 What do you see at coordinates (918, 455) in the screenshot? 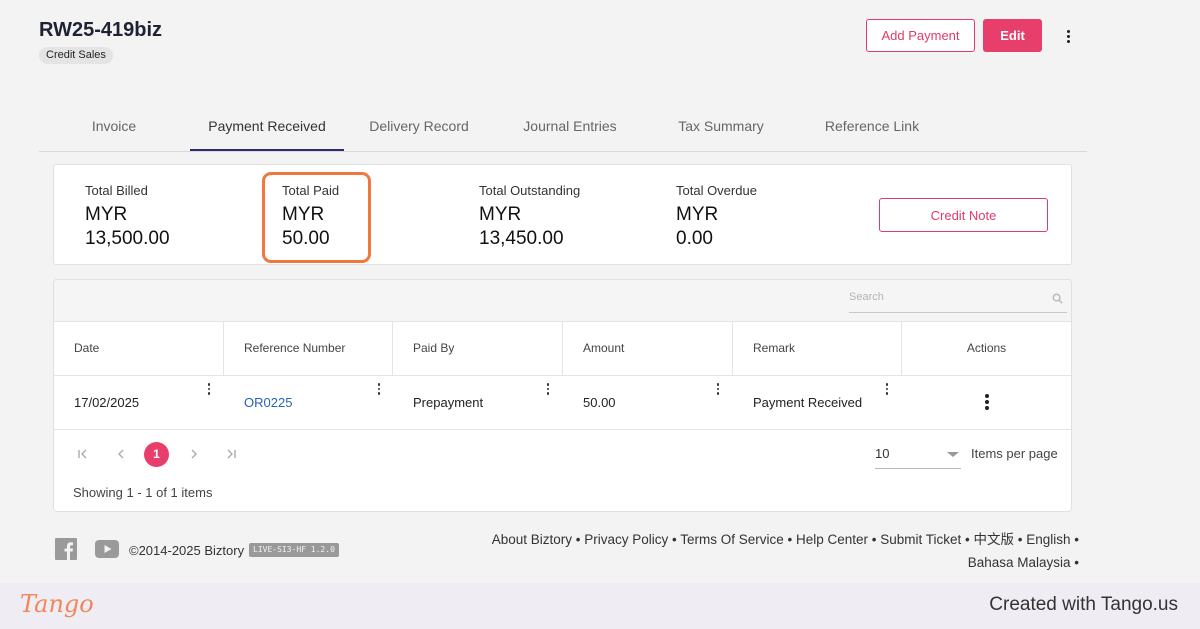
I see `page-size-select: 10` at bounding box center [918, 455].